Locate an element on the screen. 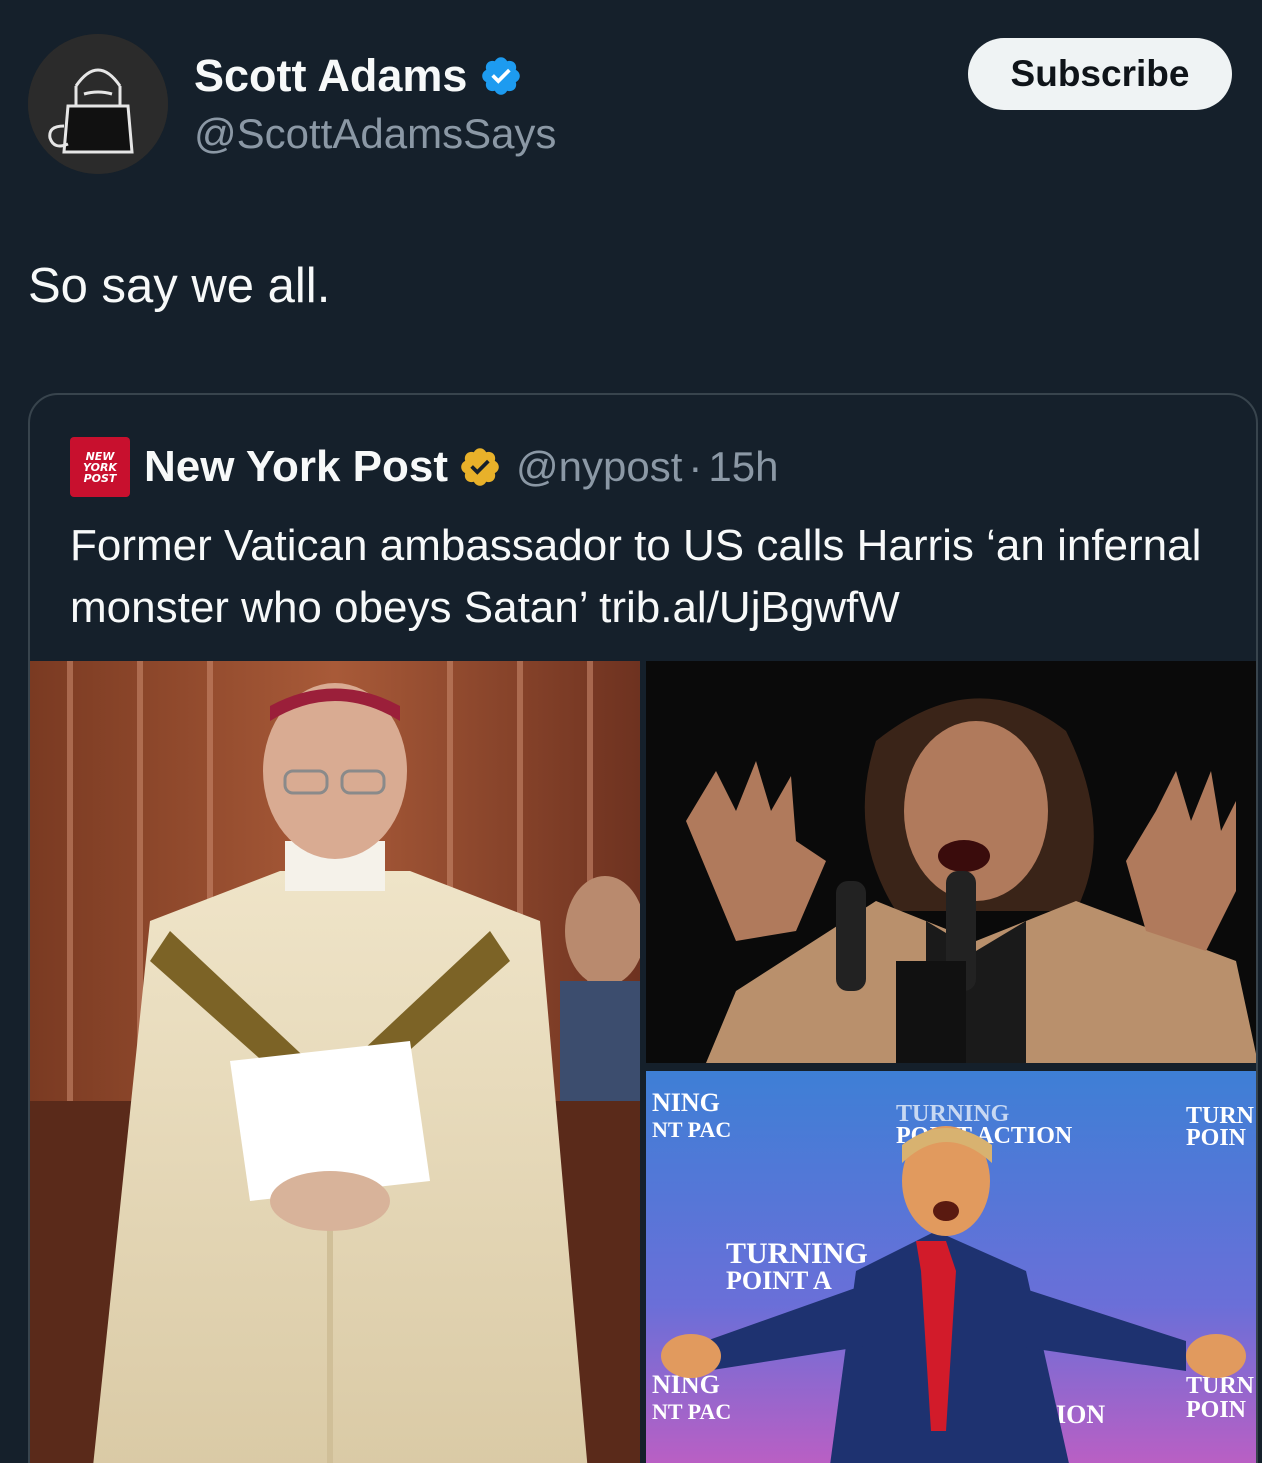  photo-icon is located at coordinates (951, 862).